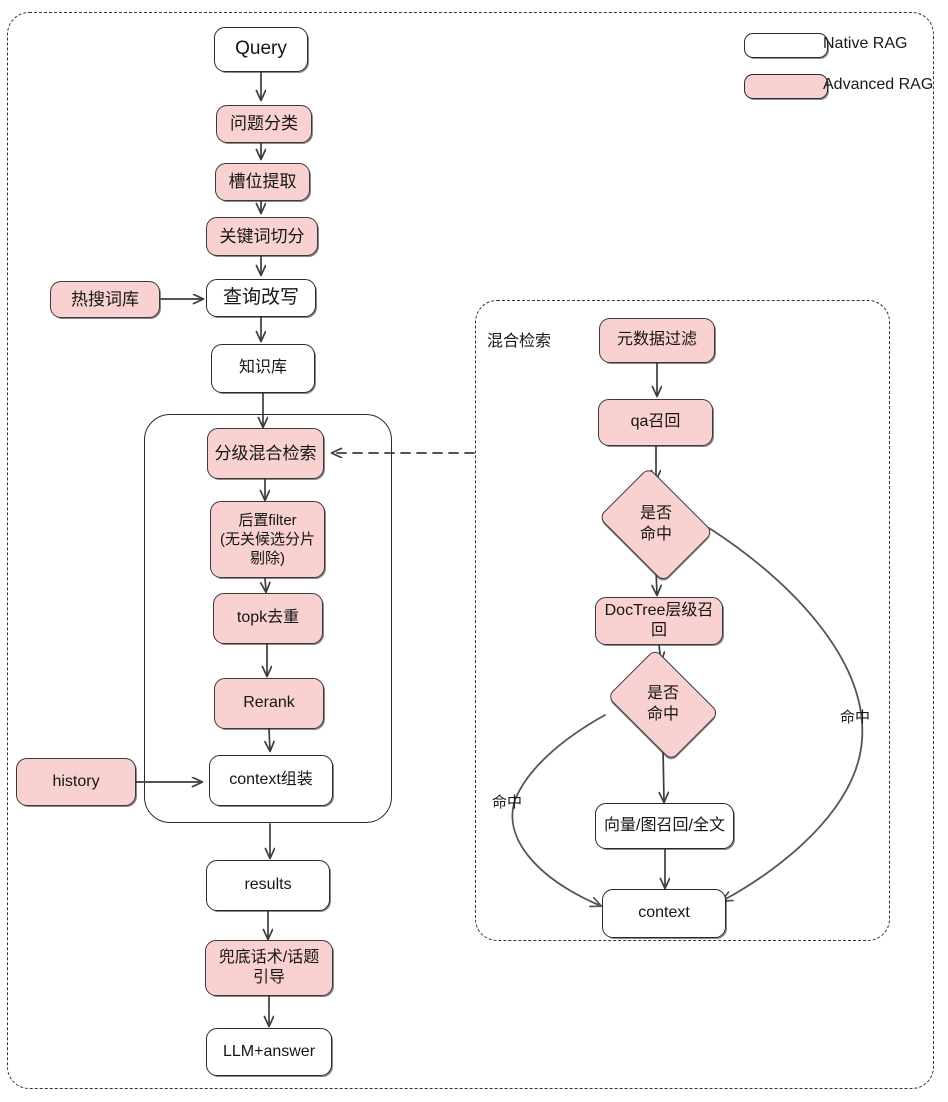 The height and width of the screenshot is (1102, 948). I want to click on legend-label-advanced: Advanced RAG, so click(878, 84).